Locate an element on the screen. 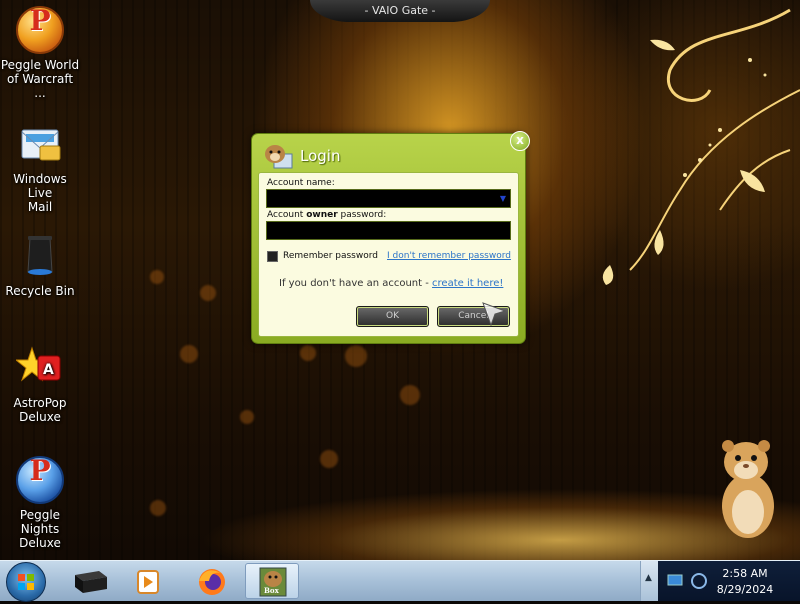 This screenshot has width=800, height=604. show-hidden-icons-button: ▲ is located at coordinates (649, 581).